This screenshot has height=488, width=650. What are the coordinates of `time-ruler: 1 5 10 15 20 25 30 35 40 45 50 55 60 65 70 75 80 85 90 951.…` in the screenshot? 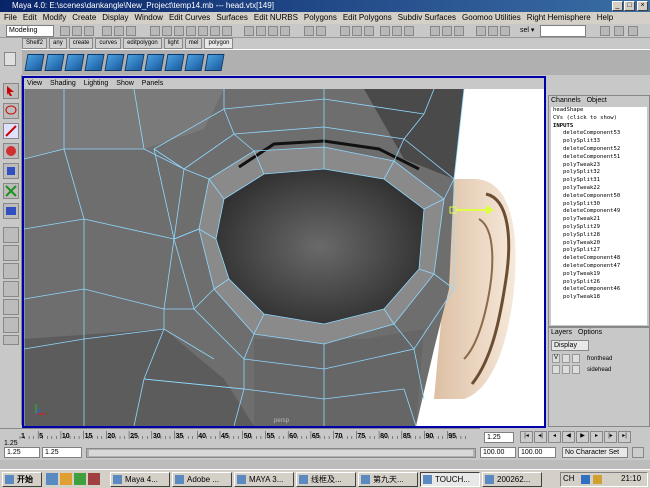 It's located at (240, 438).